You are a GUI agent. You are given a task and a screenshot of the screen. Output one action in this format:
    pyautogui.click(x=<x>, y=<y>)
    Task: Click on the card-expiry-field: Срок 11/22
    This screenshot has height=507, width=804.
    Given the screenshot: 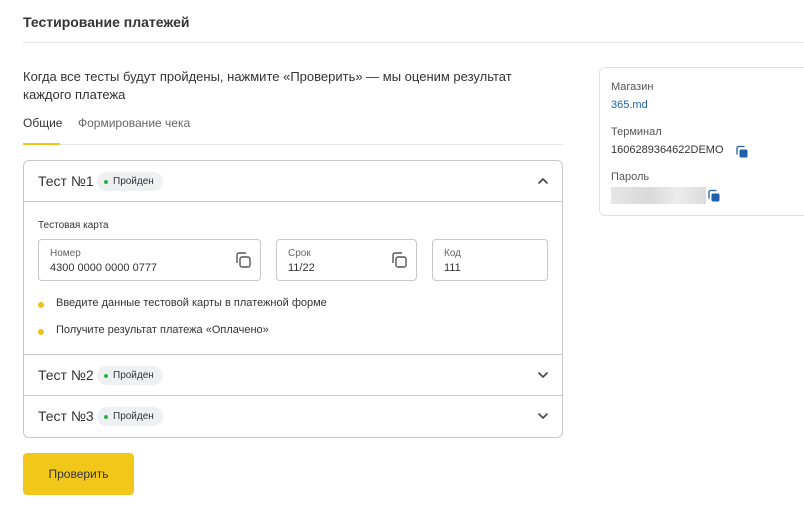 What is the action you would take?
    pyautogui.click(x=346, y=260)
    